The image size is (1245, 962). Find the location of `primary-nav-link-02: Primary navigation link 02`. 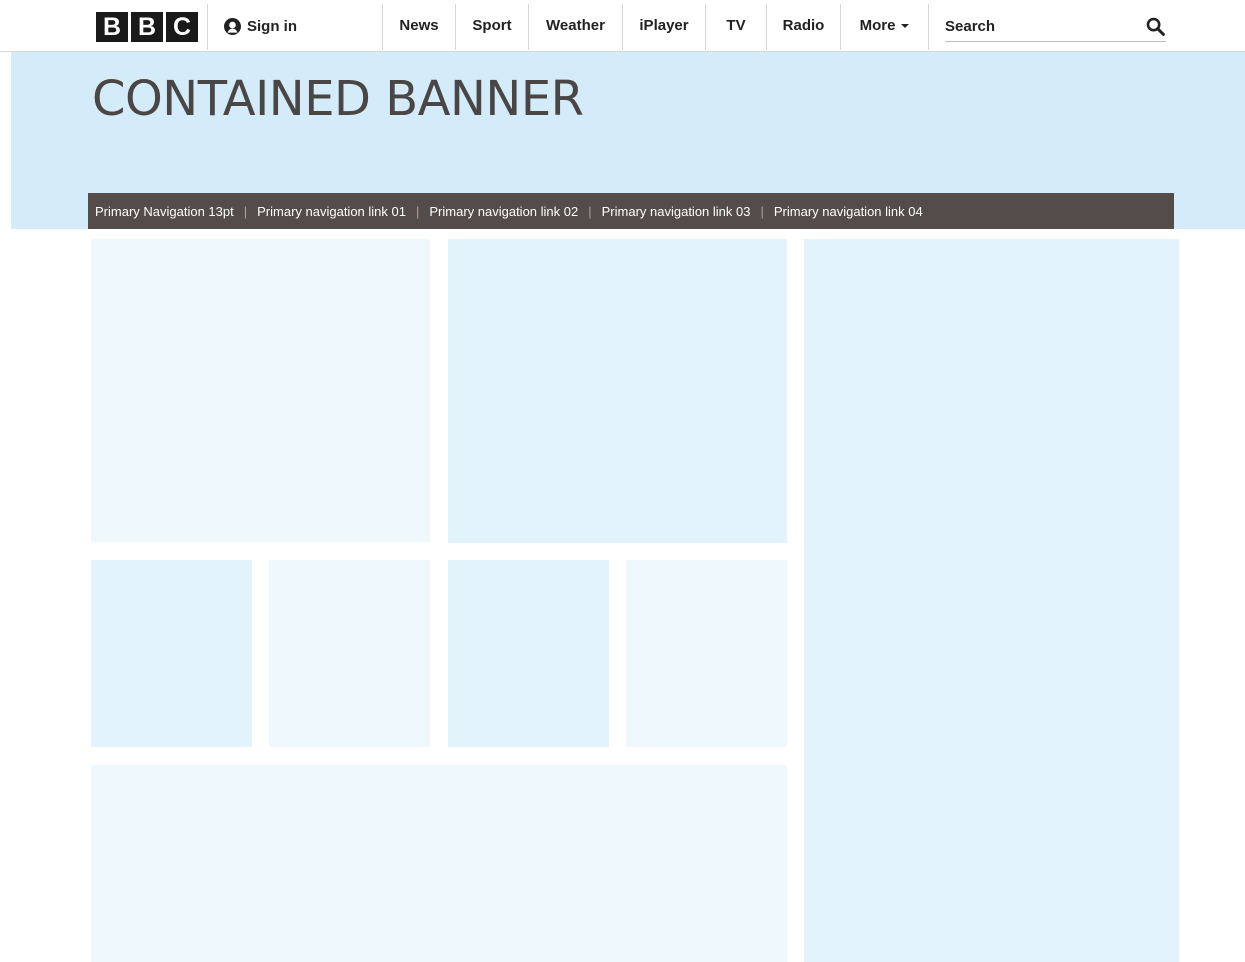

primary-nav-link-02: Primary navigation link 02 is located at coordinates (503, 211).